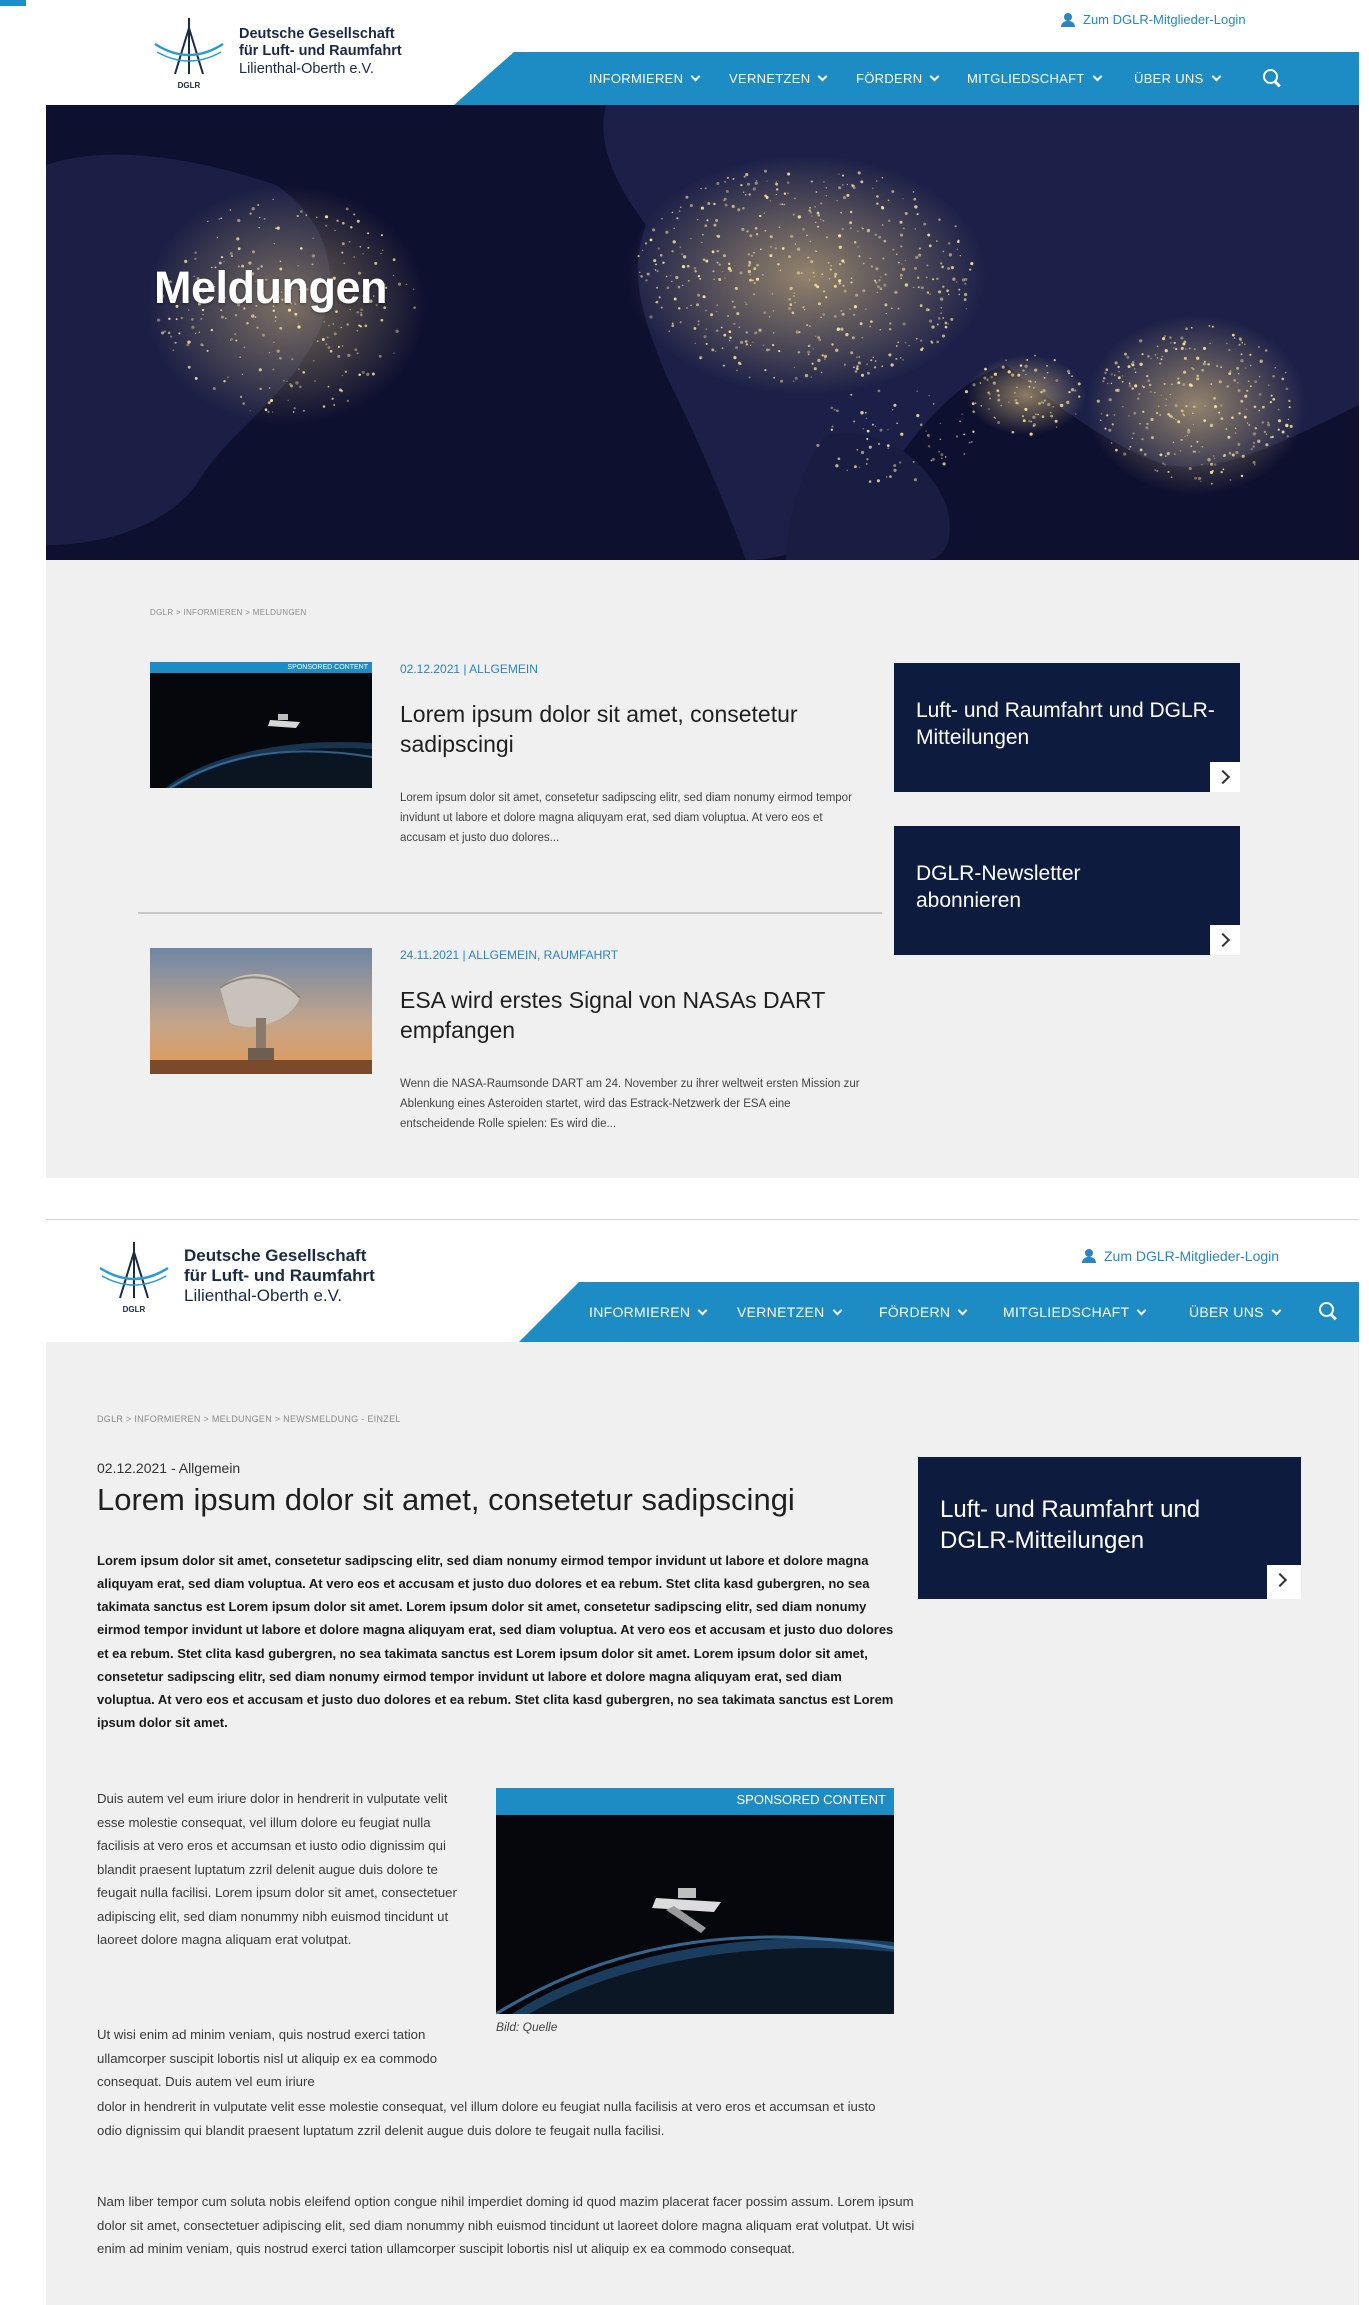  I want to click on article-image, so click(816, 2046).